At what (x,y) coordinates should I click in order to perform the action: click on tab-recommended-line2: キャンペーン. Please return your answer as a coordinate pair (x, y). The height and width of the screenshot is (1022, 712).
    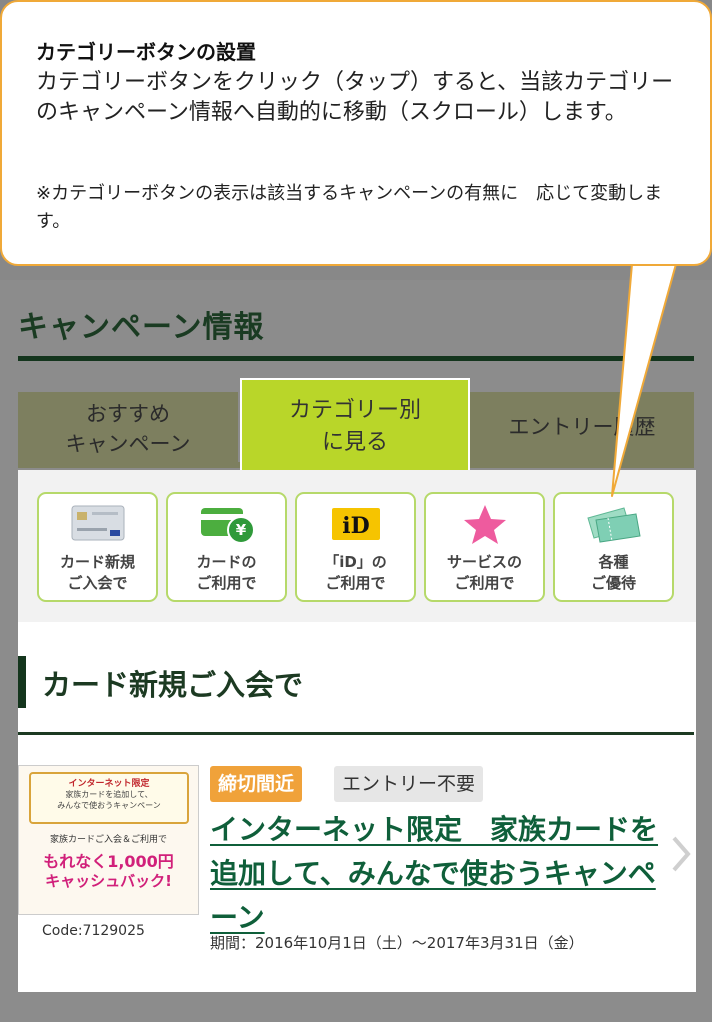
    Looking at the image, I should click on (128, 444).